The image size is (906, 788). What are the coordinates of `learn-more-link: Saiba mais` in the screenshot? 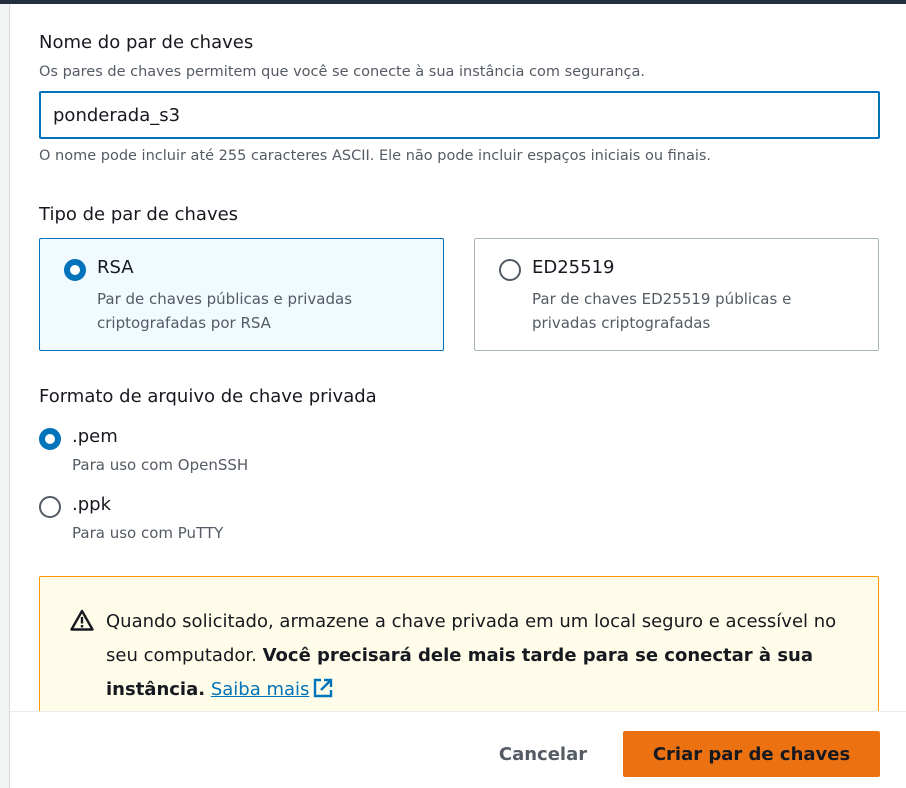 It's located at (260, 689).